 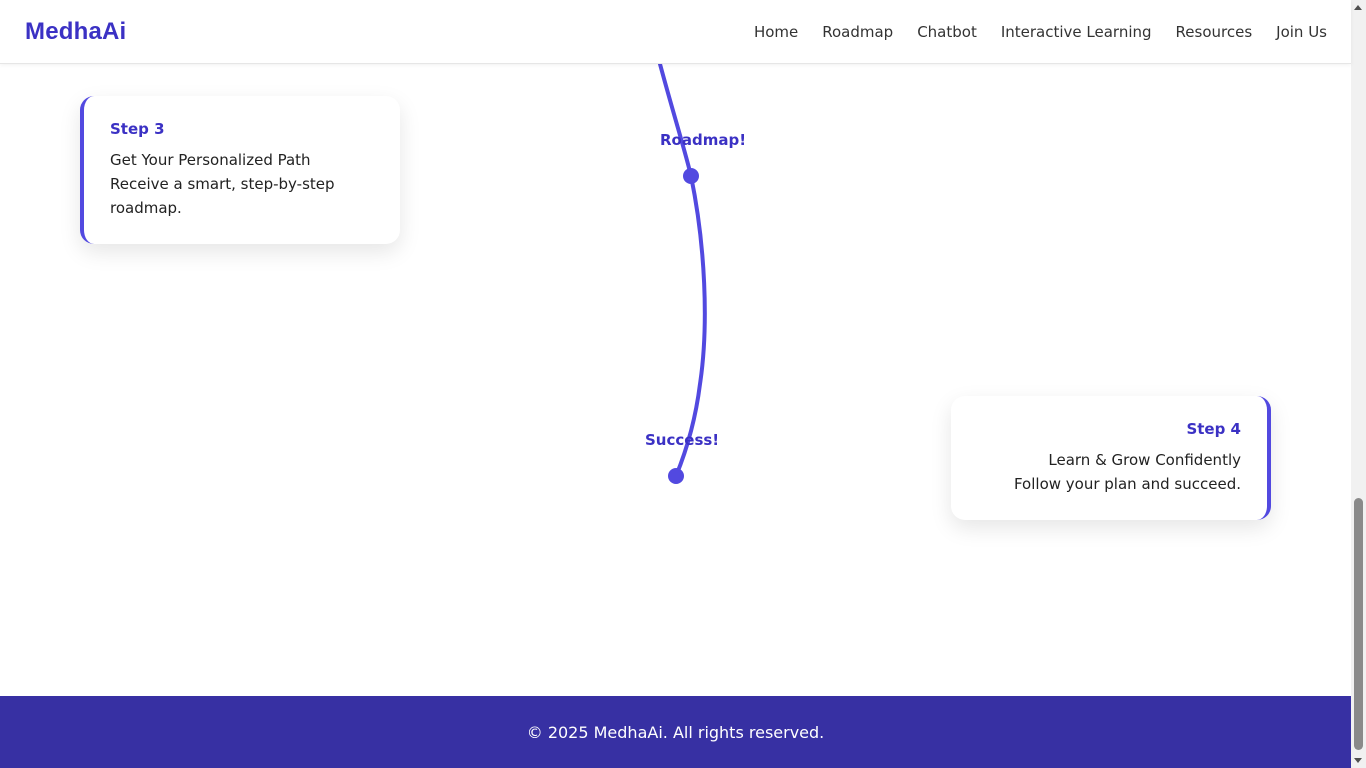 What do you see at coordinates (222, 196) in the screenshot?
I see `card-description: Receive a smart, step-by-step roadmap.` at bounding box center [222, 196].